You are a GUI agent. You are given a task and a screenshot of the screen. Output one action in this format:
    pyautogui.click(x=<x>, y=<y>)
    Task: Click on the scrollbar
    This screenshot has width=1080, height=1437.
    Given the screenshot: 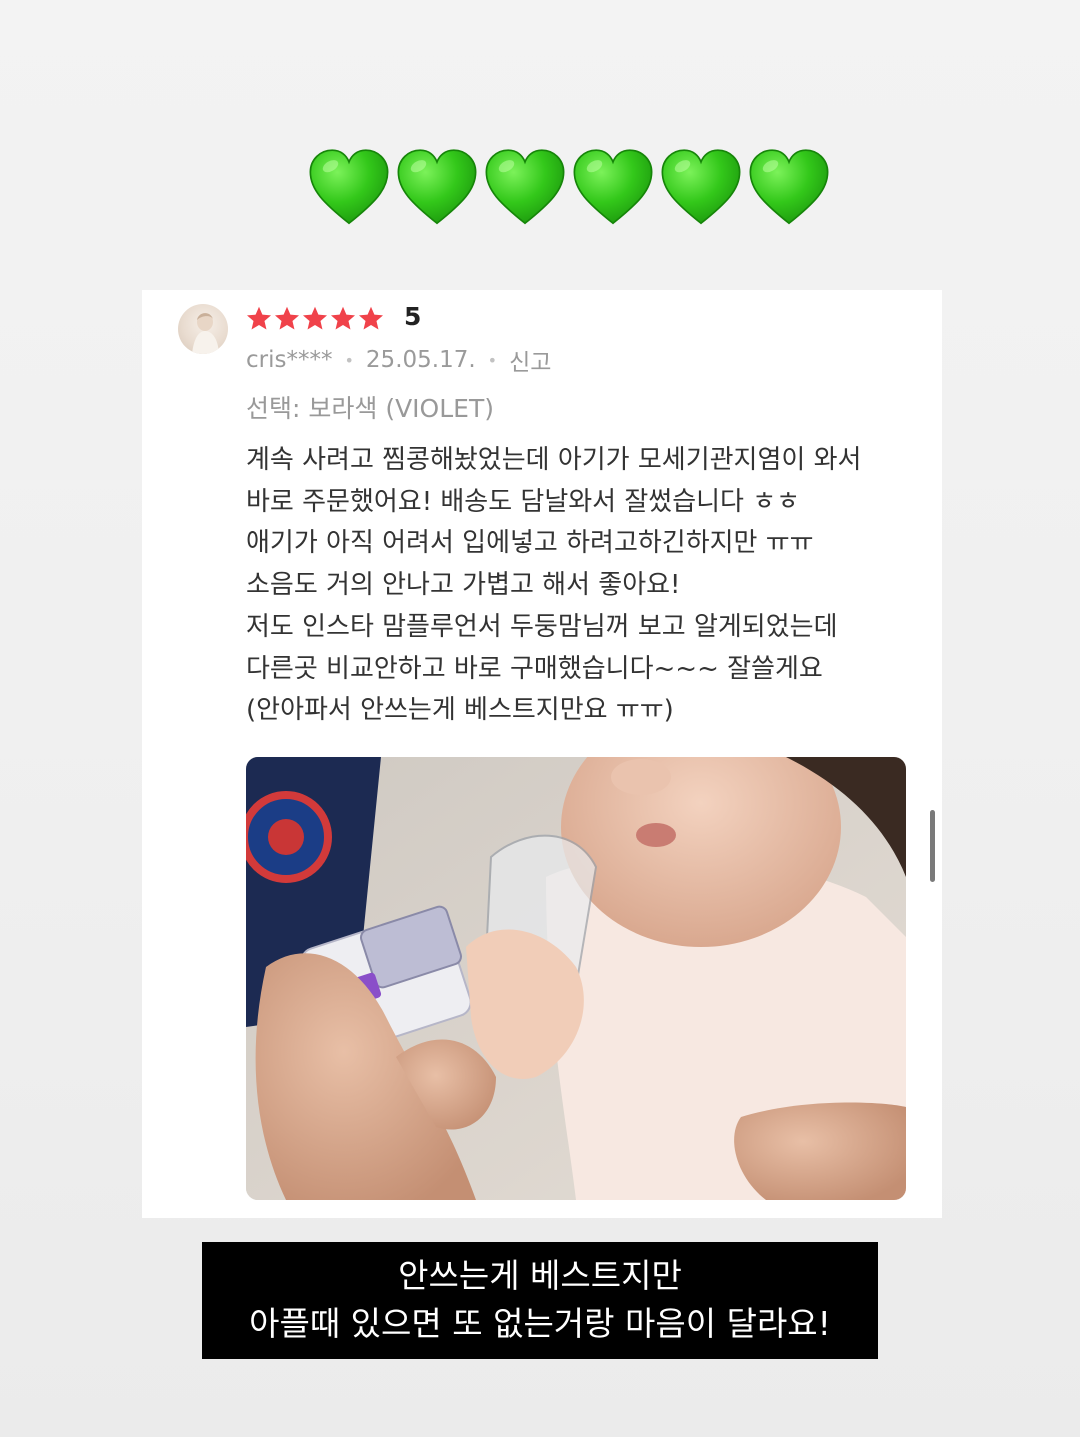 What is the action you would take?
    pyautogui.click(x=932, y=846)
    